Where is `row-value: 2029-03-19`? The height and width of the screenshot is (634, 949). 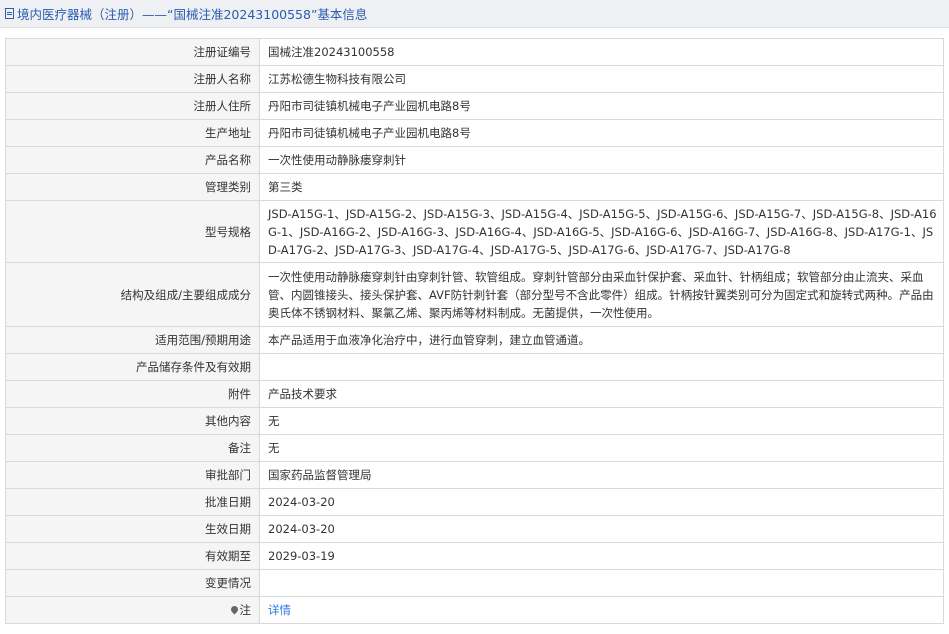 row-value: 2029-03-19 is located at coordinates (601, 556).